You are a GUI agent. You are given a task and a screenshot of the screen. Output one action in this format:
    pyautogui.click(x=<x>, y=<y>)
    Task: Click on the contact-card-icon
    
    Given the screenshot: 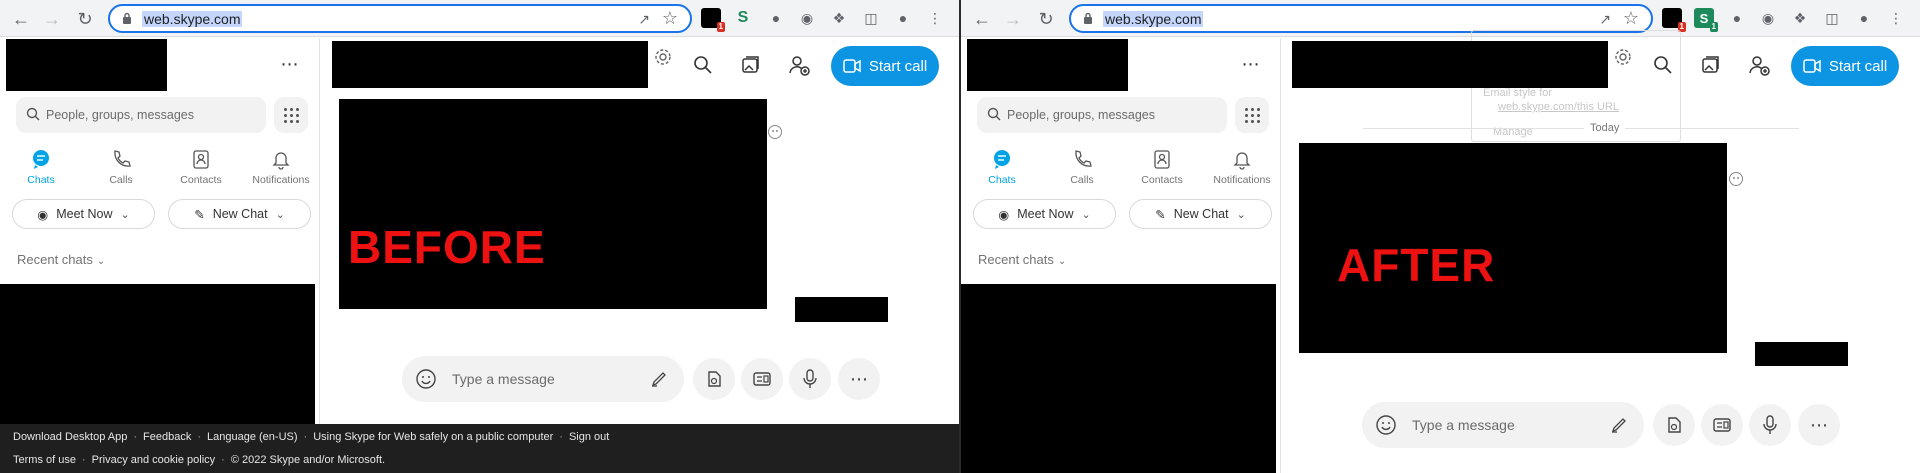 What is the action you would take?
    pyautogui.click(x=762, y=379)
    